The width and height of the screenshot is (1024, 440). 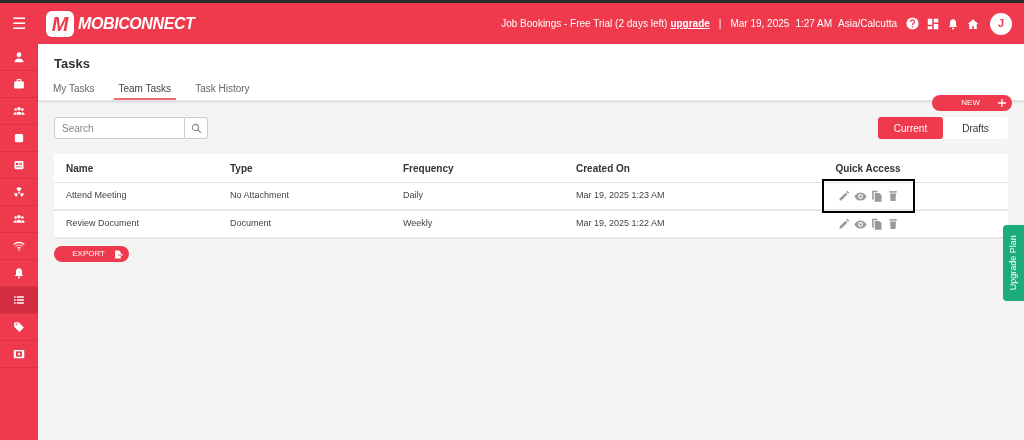 What do you see at coordinates (119, 128) in the screenshot?
I see `search-field: Search` at bounding box center [119, 128].